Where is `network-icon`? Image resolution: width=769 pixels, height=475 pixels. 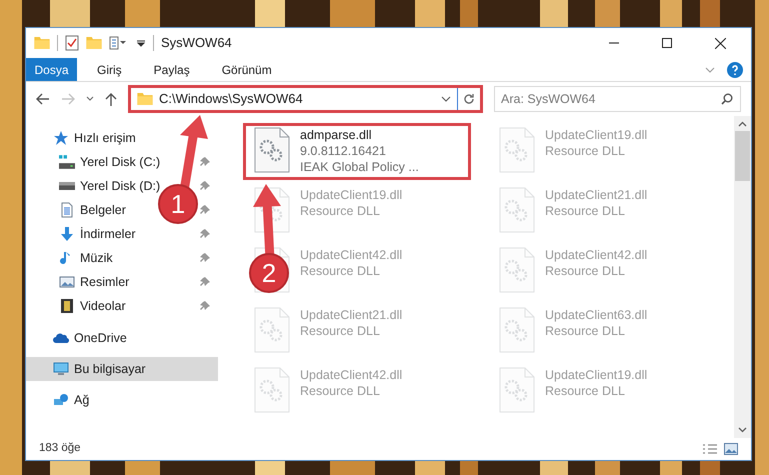 network-icon is located at coordinates (61, 400).